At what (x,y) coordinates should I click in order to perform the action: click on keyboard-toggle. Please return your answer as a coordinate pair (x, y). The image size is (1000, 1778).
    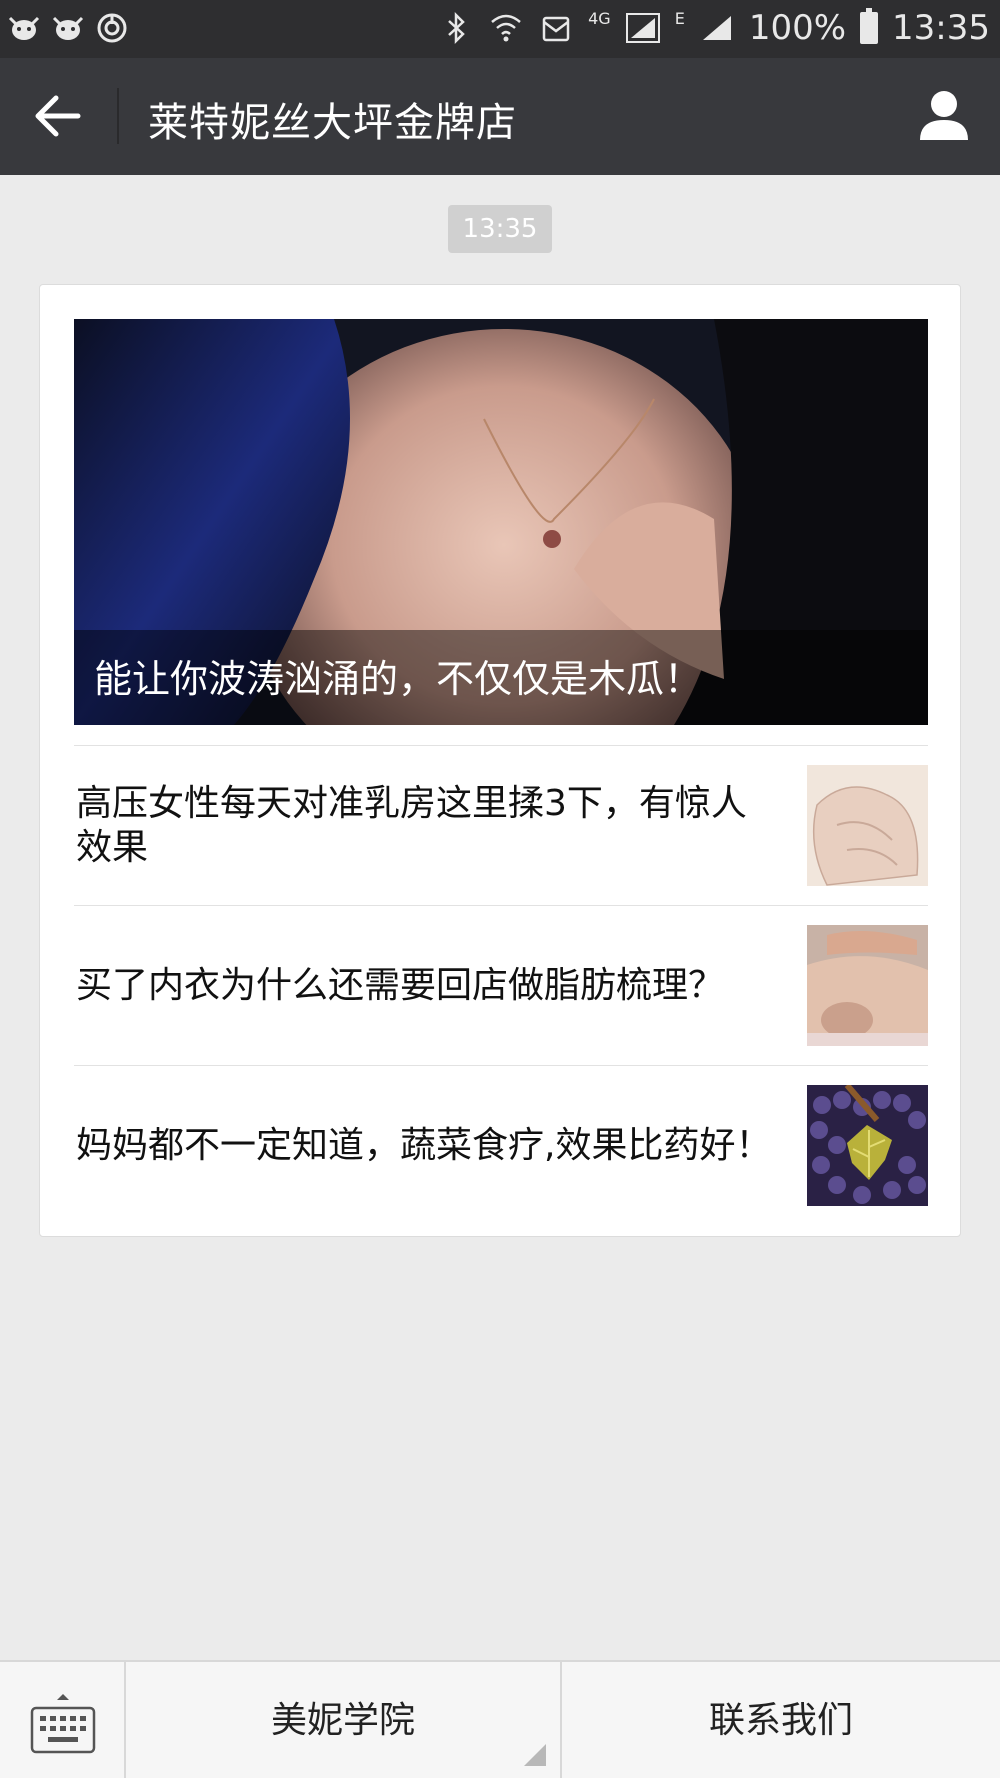
    Looking at the image, I should click on (63, 1720).